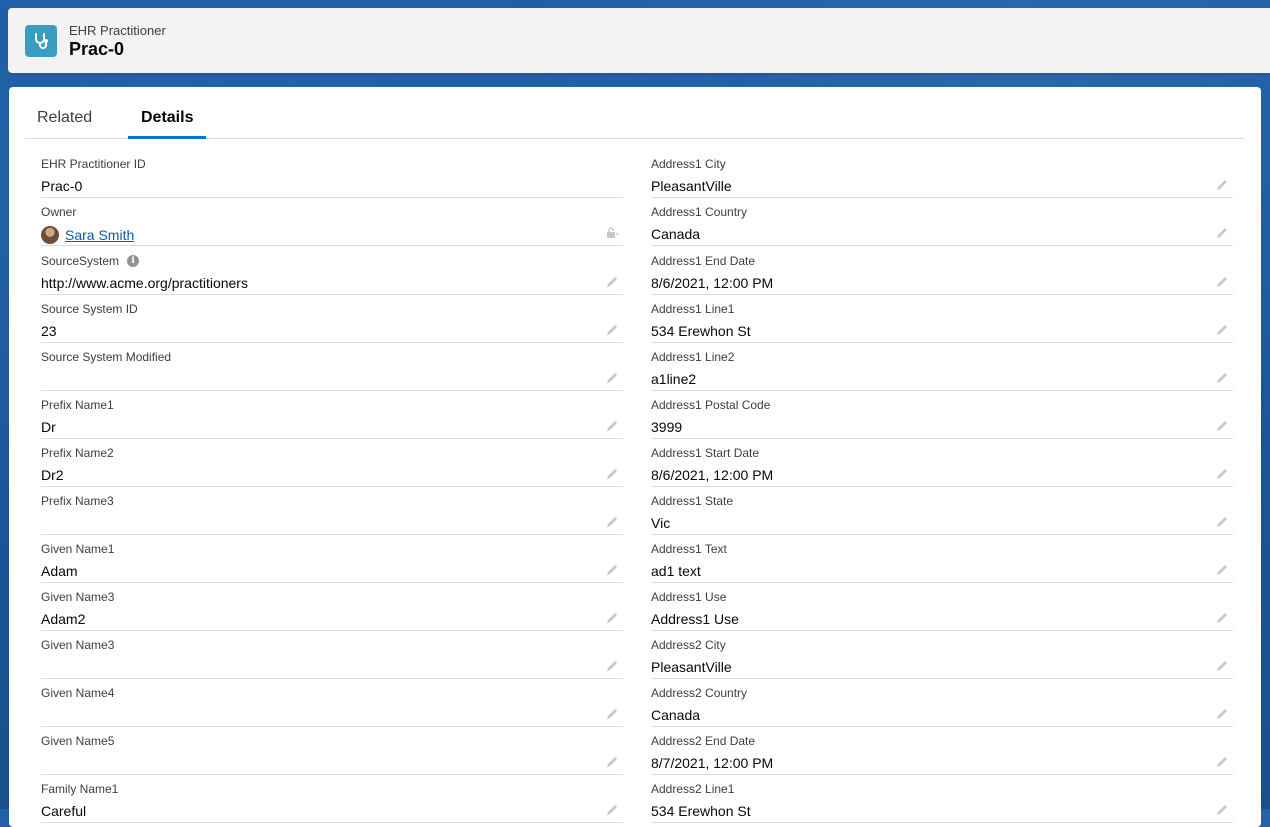 This screenshot has height=827, width=1270. Describe the element at coordinates (52, 475) in the screenshot. I see `field-value: Dr2` at that location.